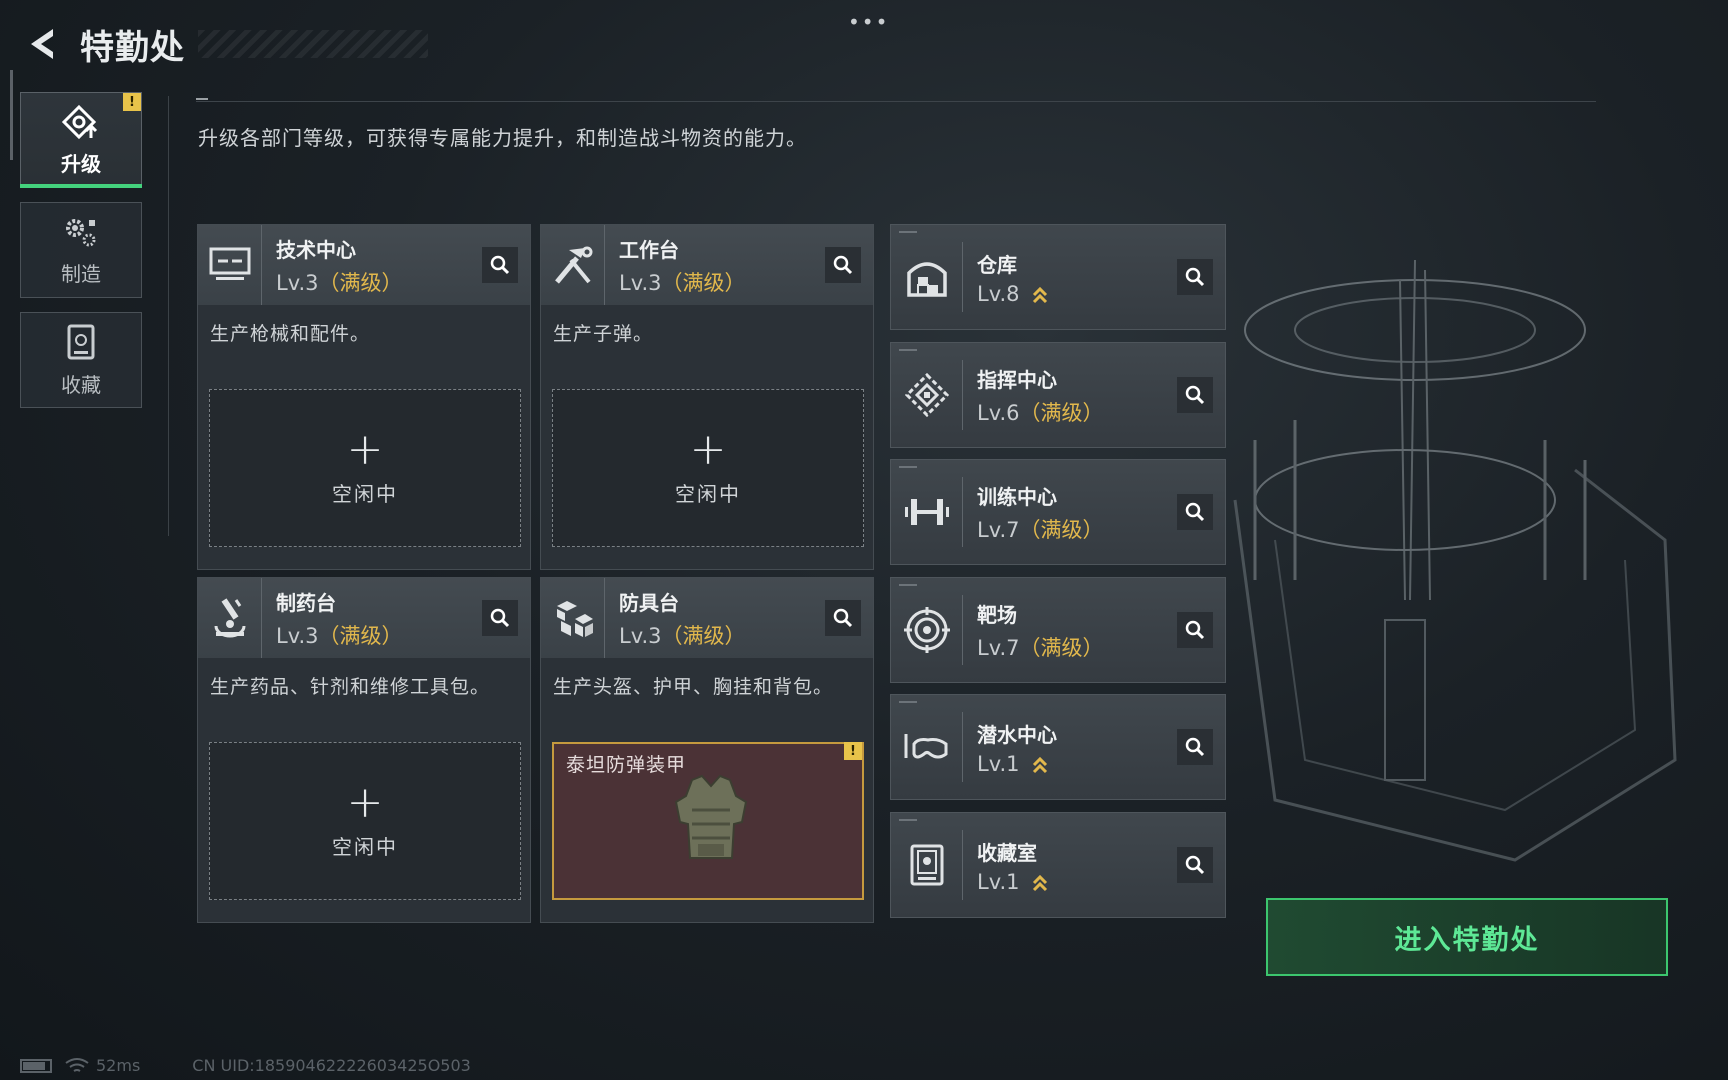 This screenshot has width=1728, height=1080. Describe the element at coordinates (313, 44) in the screenshot. I see `title-decoration` at that location.